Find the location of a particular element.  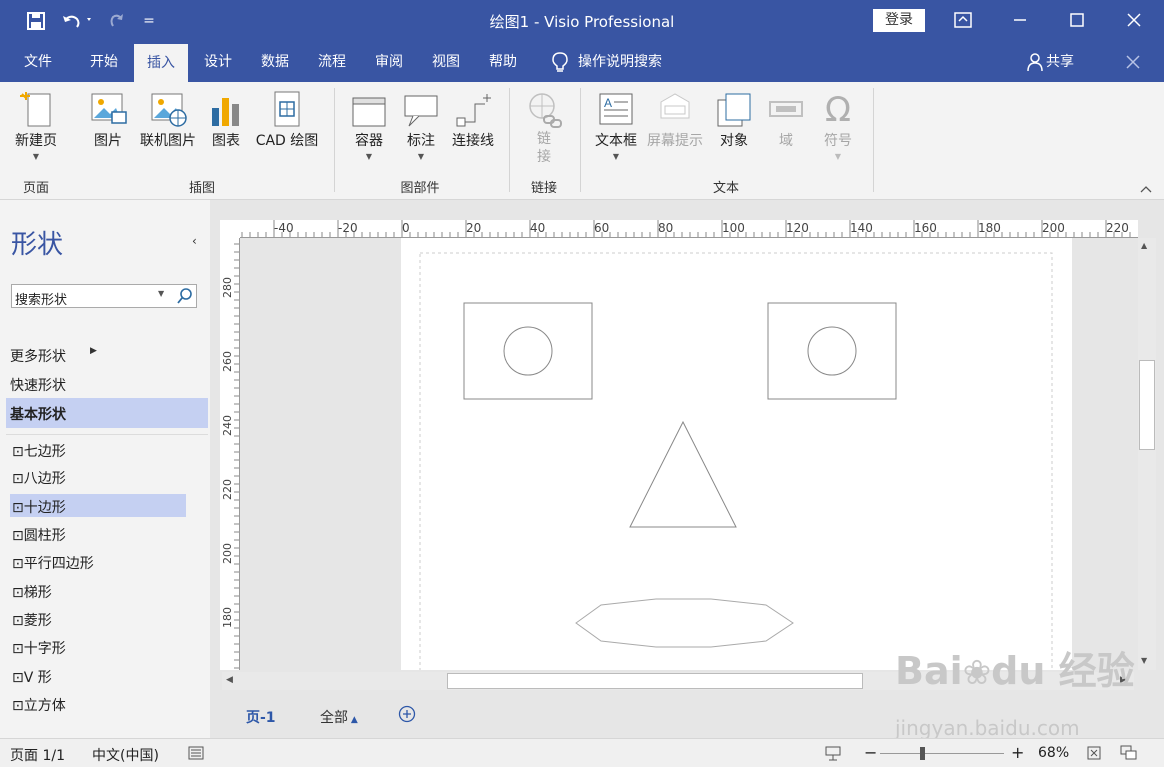

scroll-up-icon: ▲ is located at coordinates (1144, 245).